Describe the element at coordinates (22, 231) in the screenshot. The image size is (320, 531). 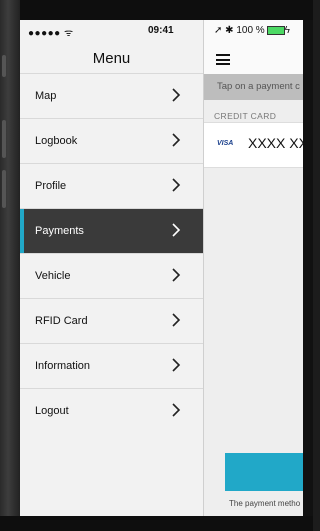
I see `active-indicator` at that location.